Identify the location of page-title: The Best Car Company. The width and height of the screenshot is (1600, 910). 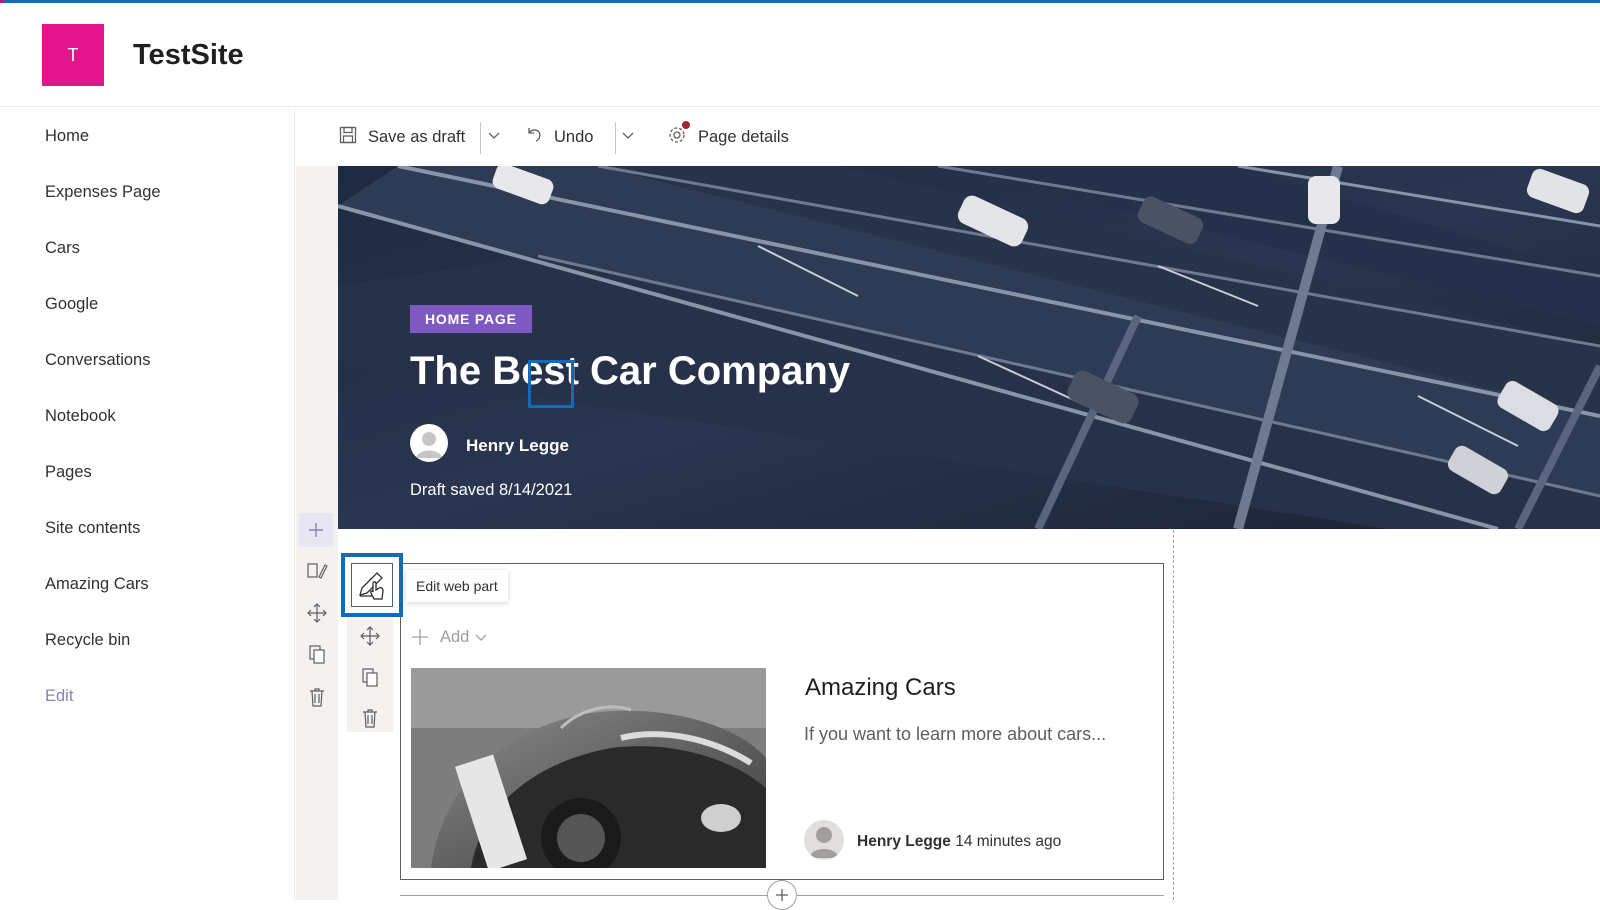
(630, 371).